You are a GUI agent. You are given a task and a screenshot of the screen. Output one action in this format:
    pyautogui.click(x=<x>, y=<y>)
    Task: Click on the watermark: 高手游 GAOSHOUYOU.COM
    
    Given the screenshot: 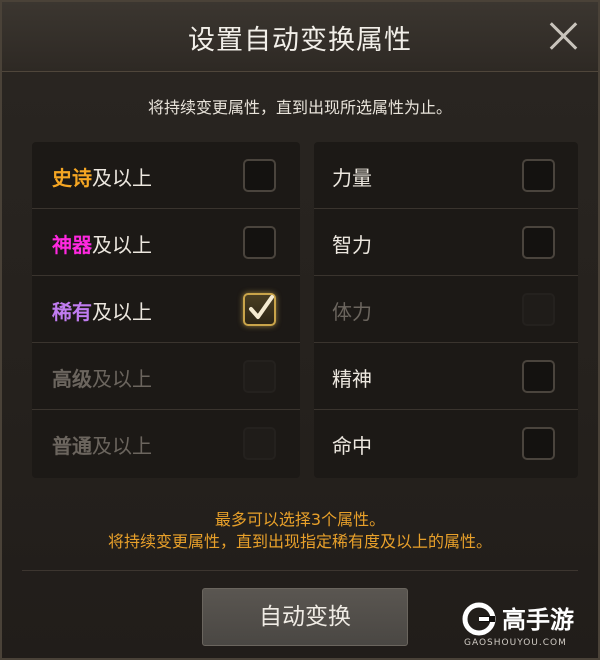 What is the action you would take?
    pyautogui.click(x=526, y=624)
    